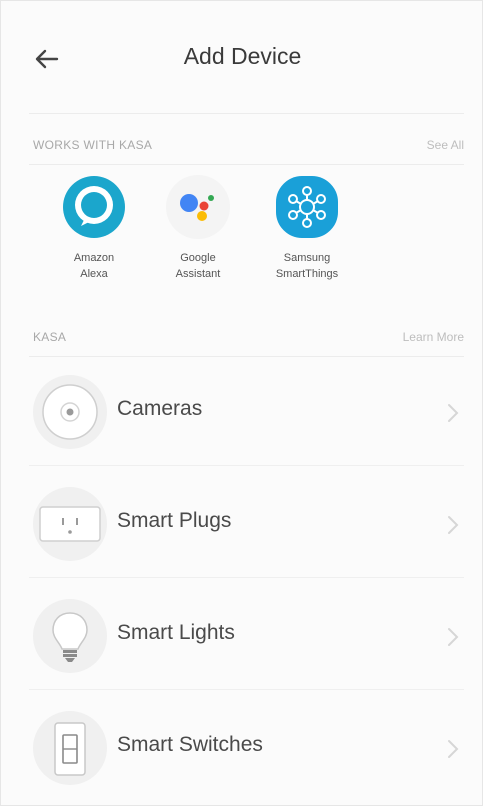  Describe the element at coordinates (247, 413) in the screenshot. I see `device-row-cameras: Cameras` at that location.